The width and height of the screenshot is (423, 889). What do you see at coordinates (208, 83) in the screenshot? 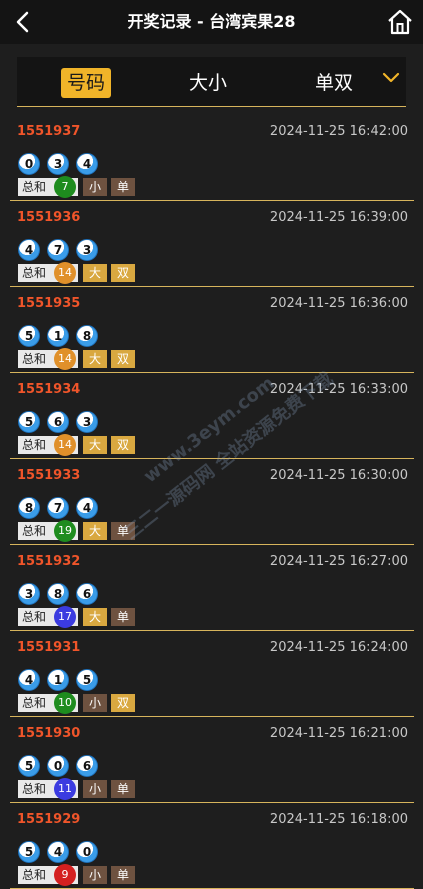
I see `tab-size: 大小` at bounding box center [208, 83].